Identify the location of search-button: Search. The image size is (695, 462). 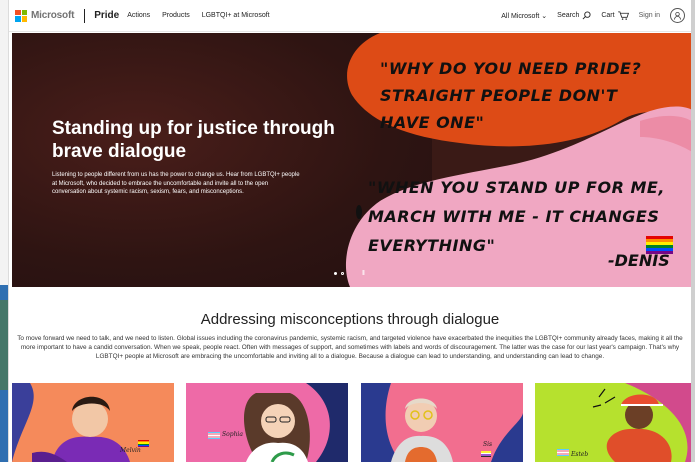
(574, 15).